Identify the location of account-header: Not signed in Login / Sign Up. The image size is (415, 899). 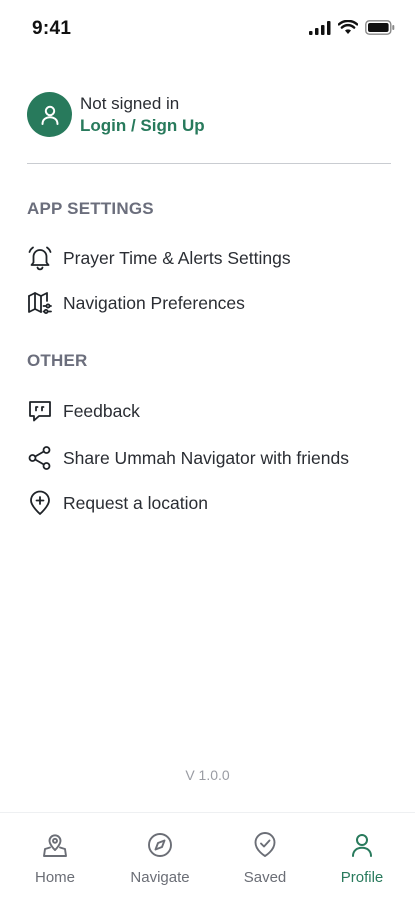
(116, 114).